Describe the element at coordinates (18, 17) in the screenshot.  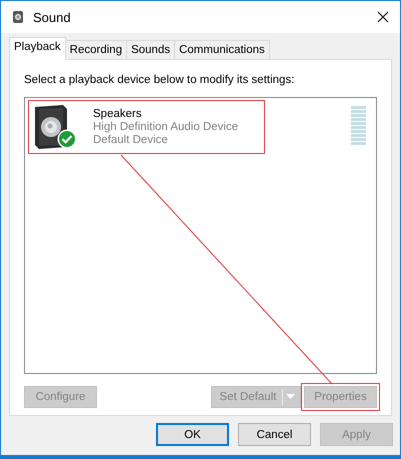
I see `speaker-icon` at that location.